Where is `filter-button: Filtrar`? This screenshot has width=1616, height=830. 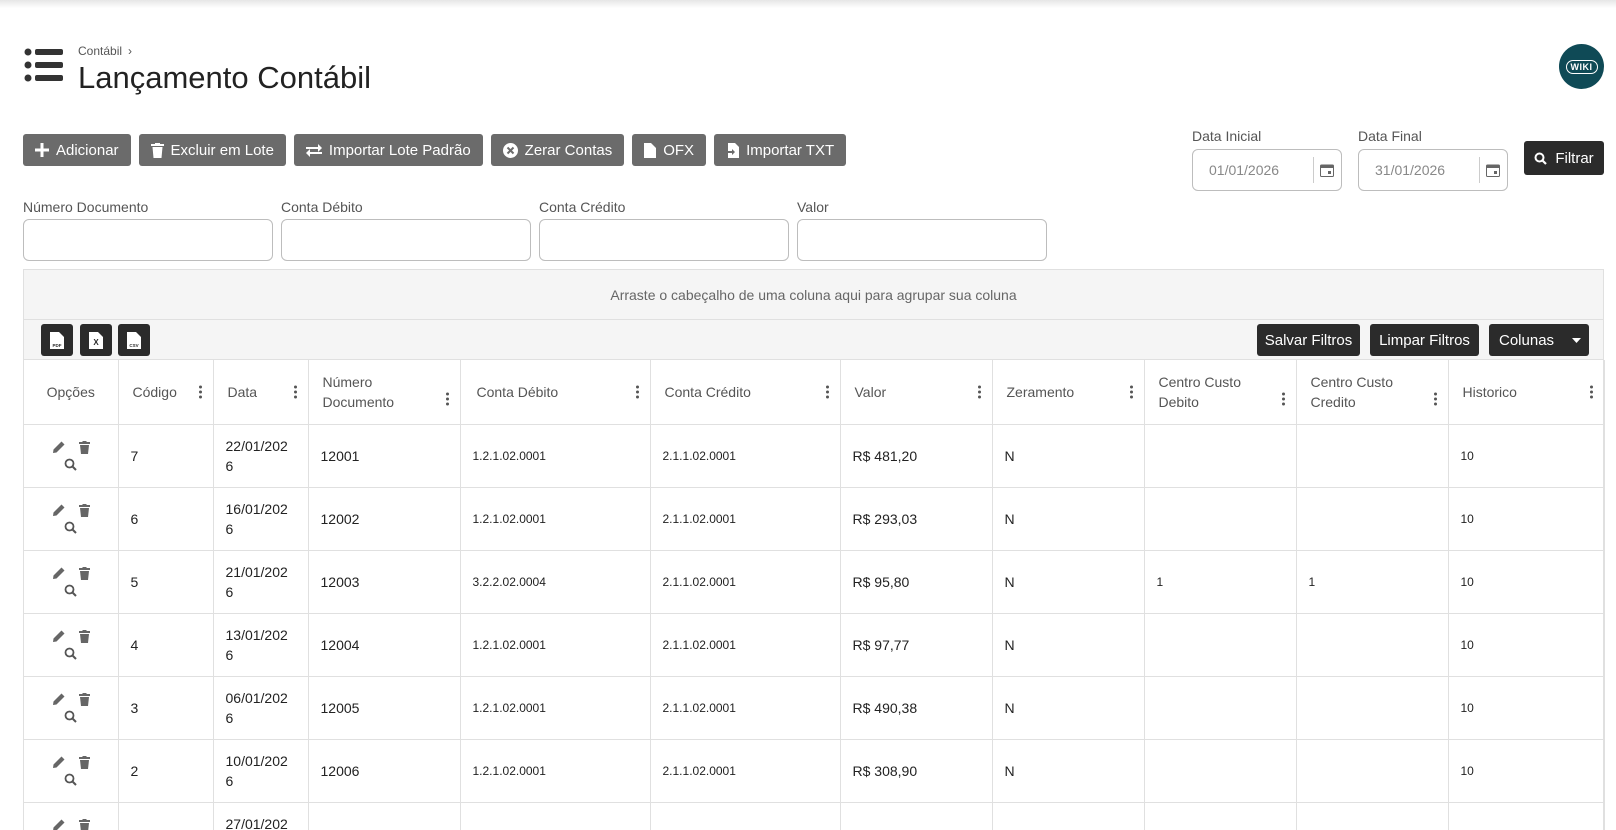 filter-button: Filtrar is located at coordinates (1564, 158).